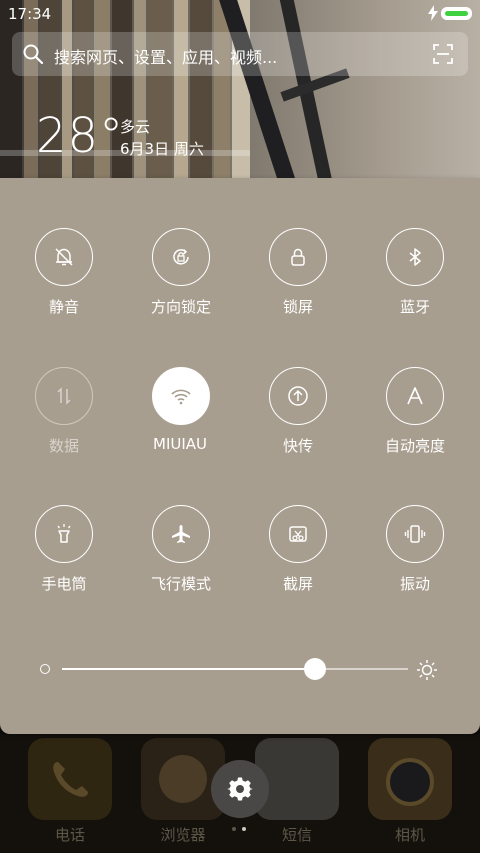 This screenshot has width=480, height=853. I want to click on flashlight-icon, so click(64, 533).